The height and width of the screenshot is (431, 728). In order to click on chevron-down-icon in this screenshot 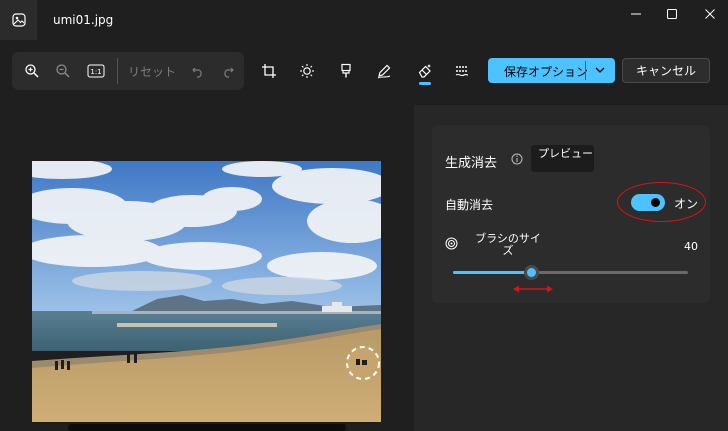, I will do `click(600, 70)`.